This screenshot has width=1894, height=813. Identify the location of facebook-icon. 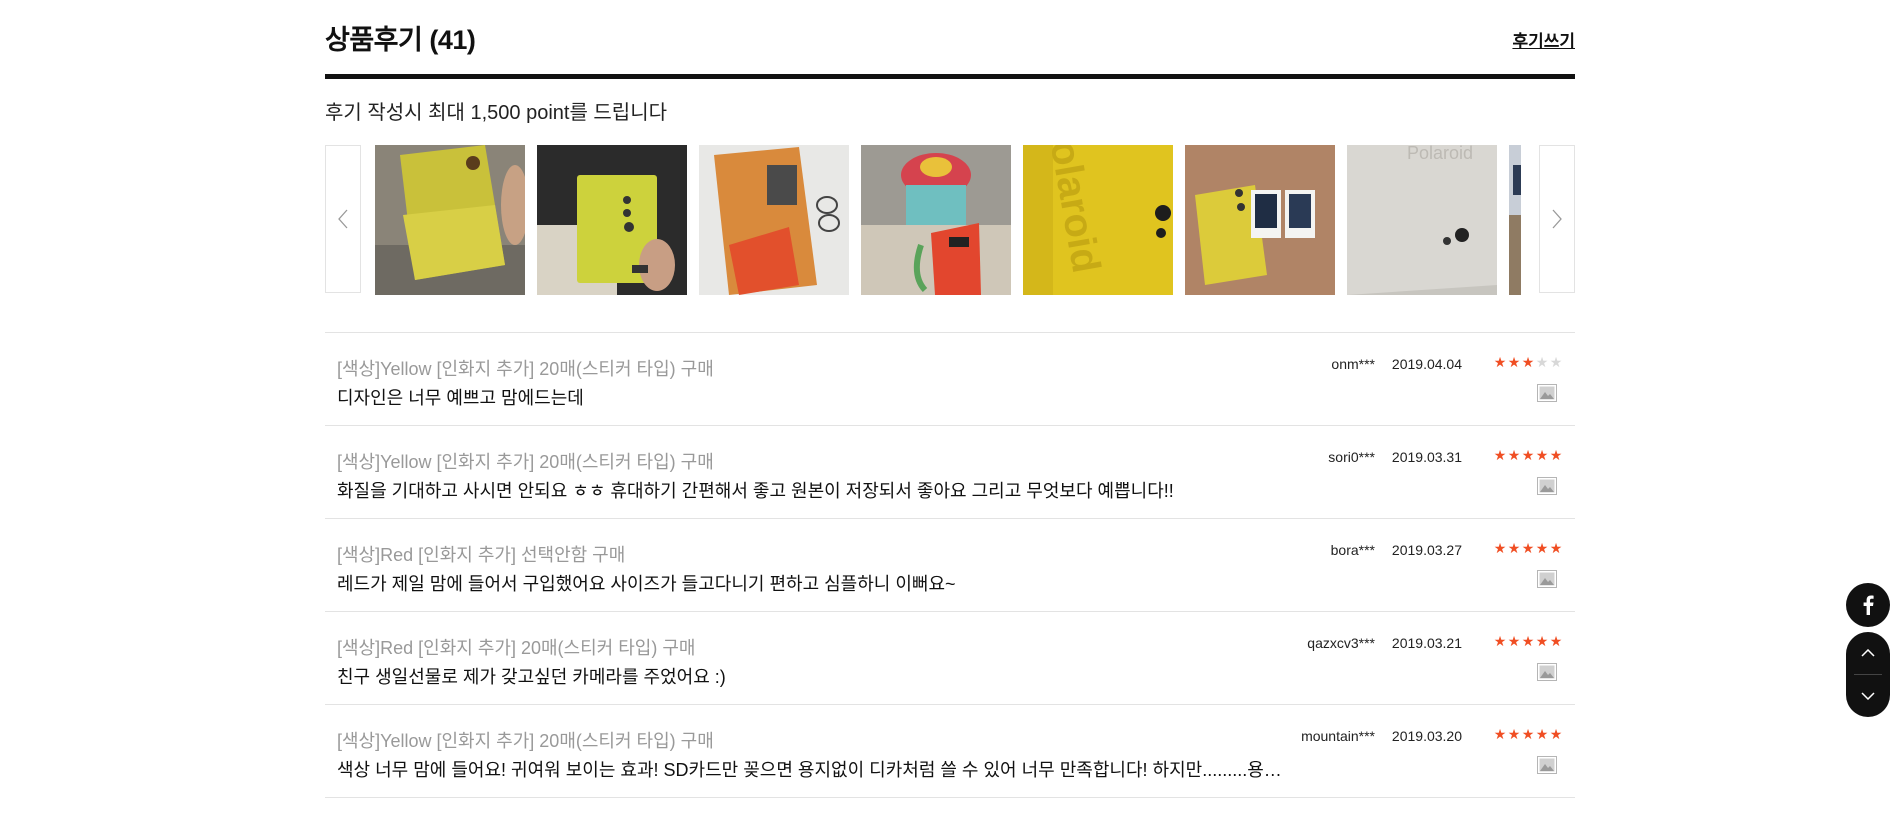
(1868, 605).